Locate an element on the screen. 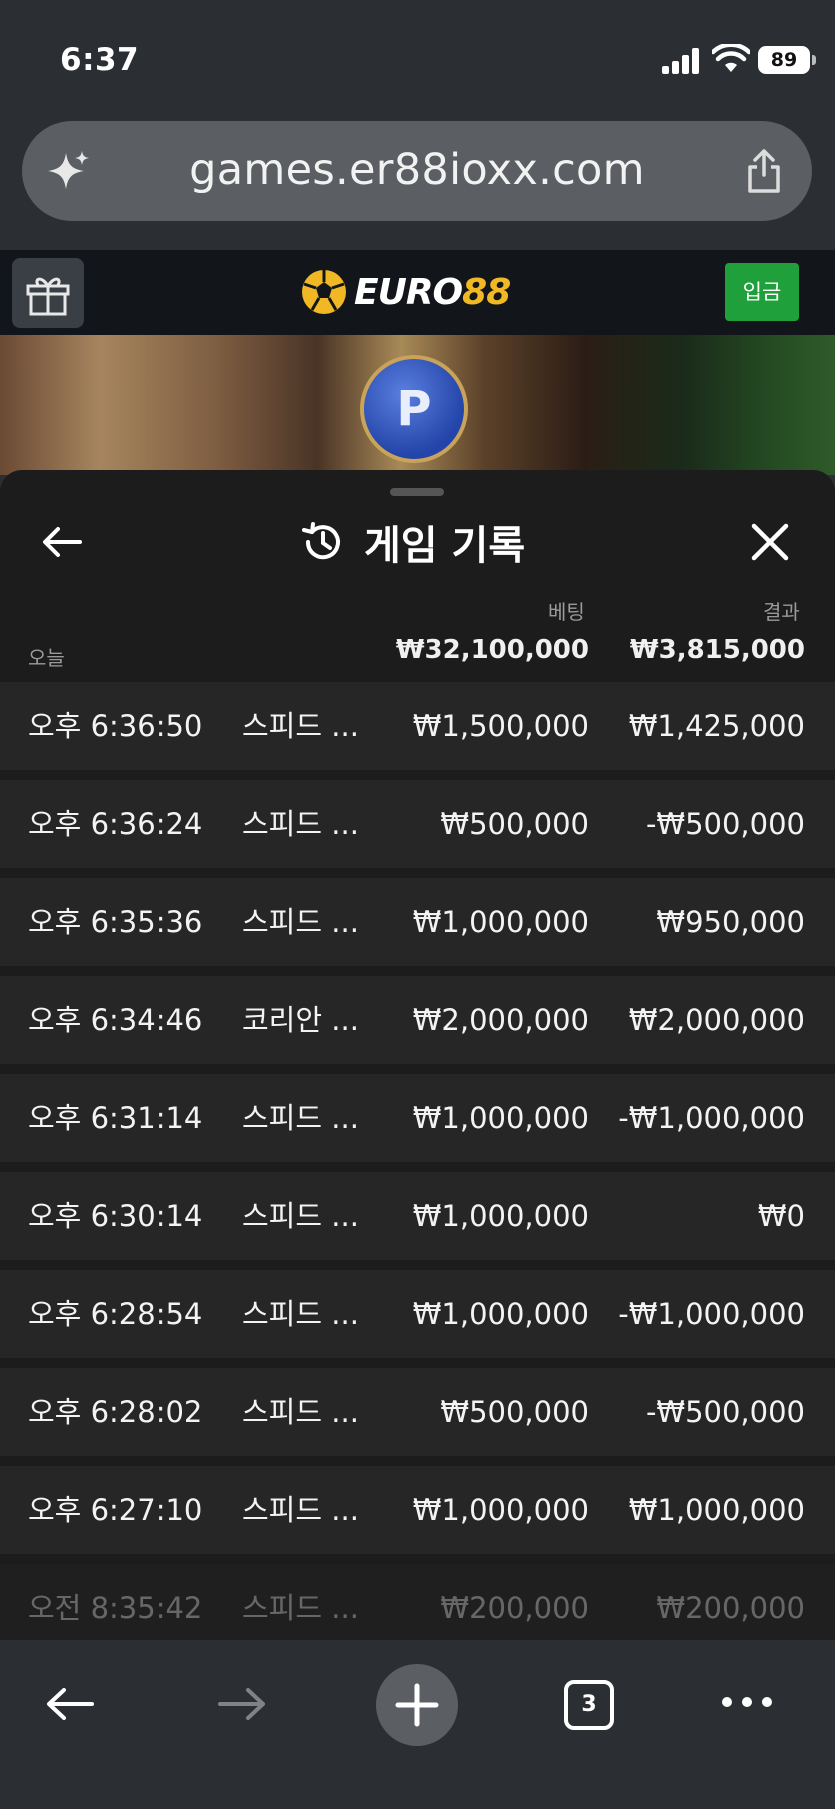 The height and width of the screenshot is (1809, 835). history-row: 오후 6:34:46 코리안 ... ₩2,000,000 ₩2,000,000 is located at coordinates (417, 1020).